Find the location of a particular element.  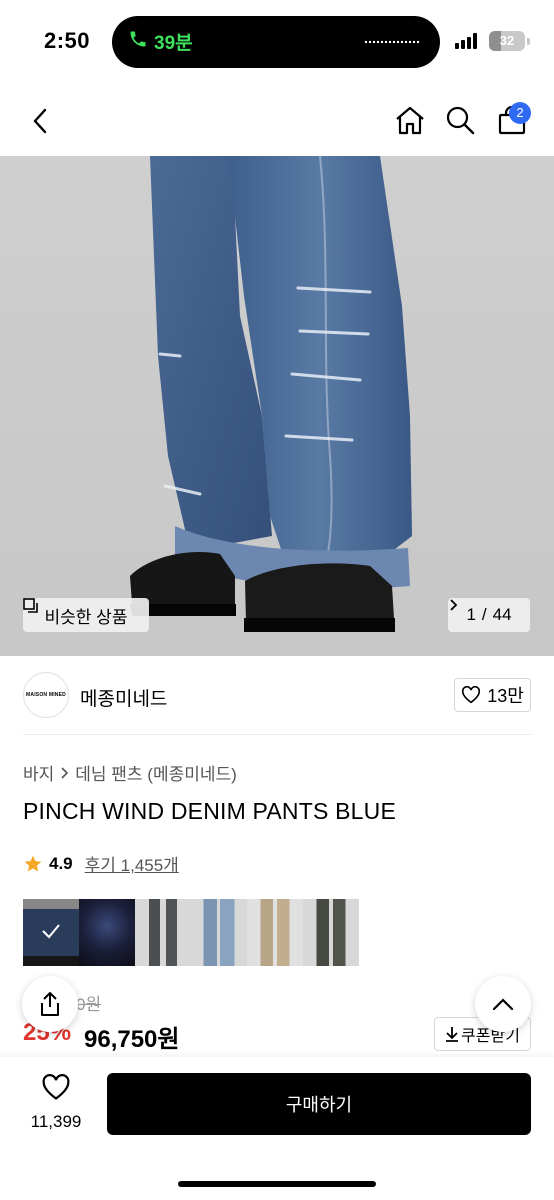

battery-fill is located at coordinates (495, 41).